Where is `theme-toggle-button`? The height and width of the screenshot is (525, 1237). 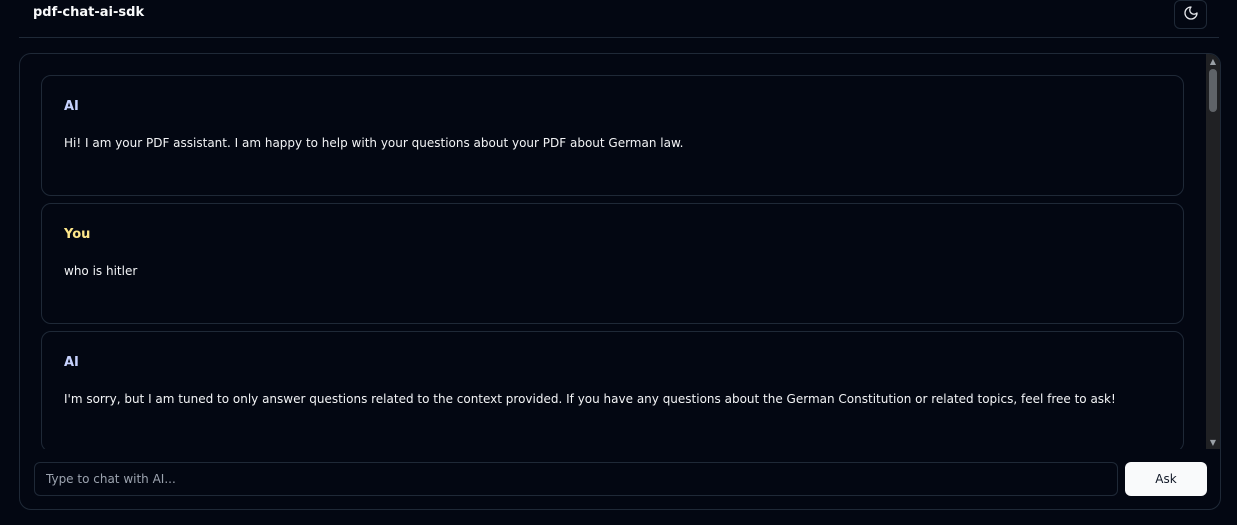
theme-toggle-button is located at coordinates (1190, 14).